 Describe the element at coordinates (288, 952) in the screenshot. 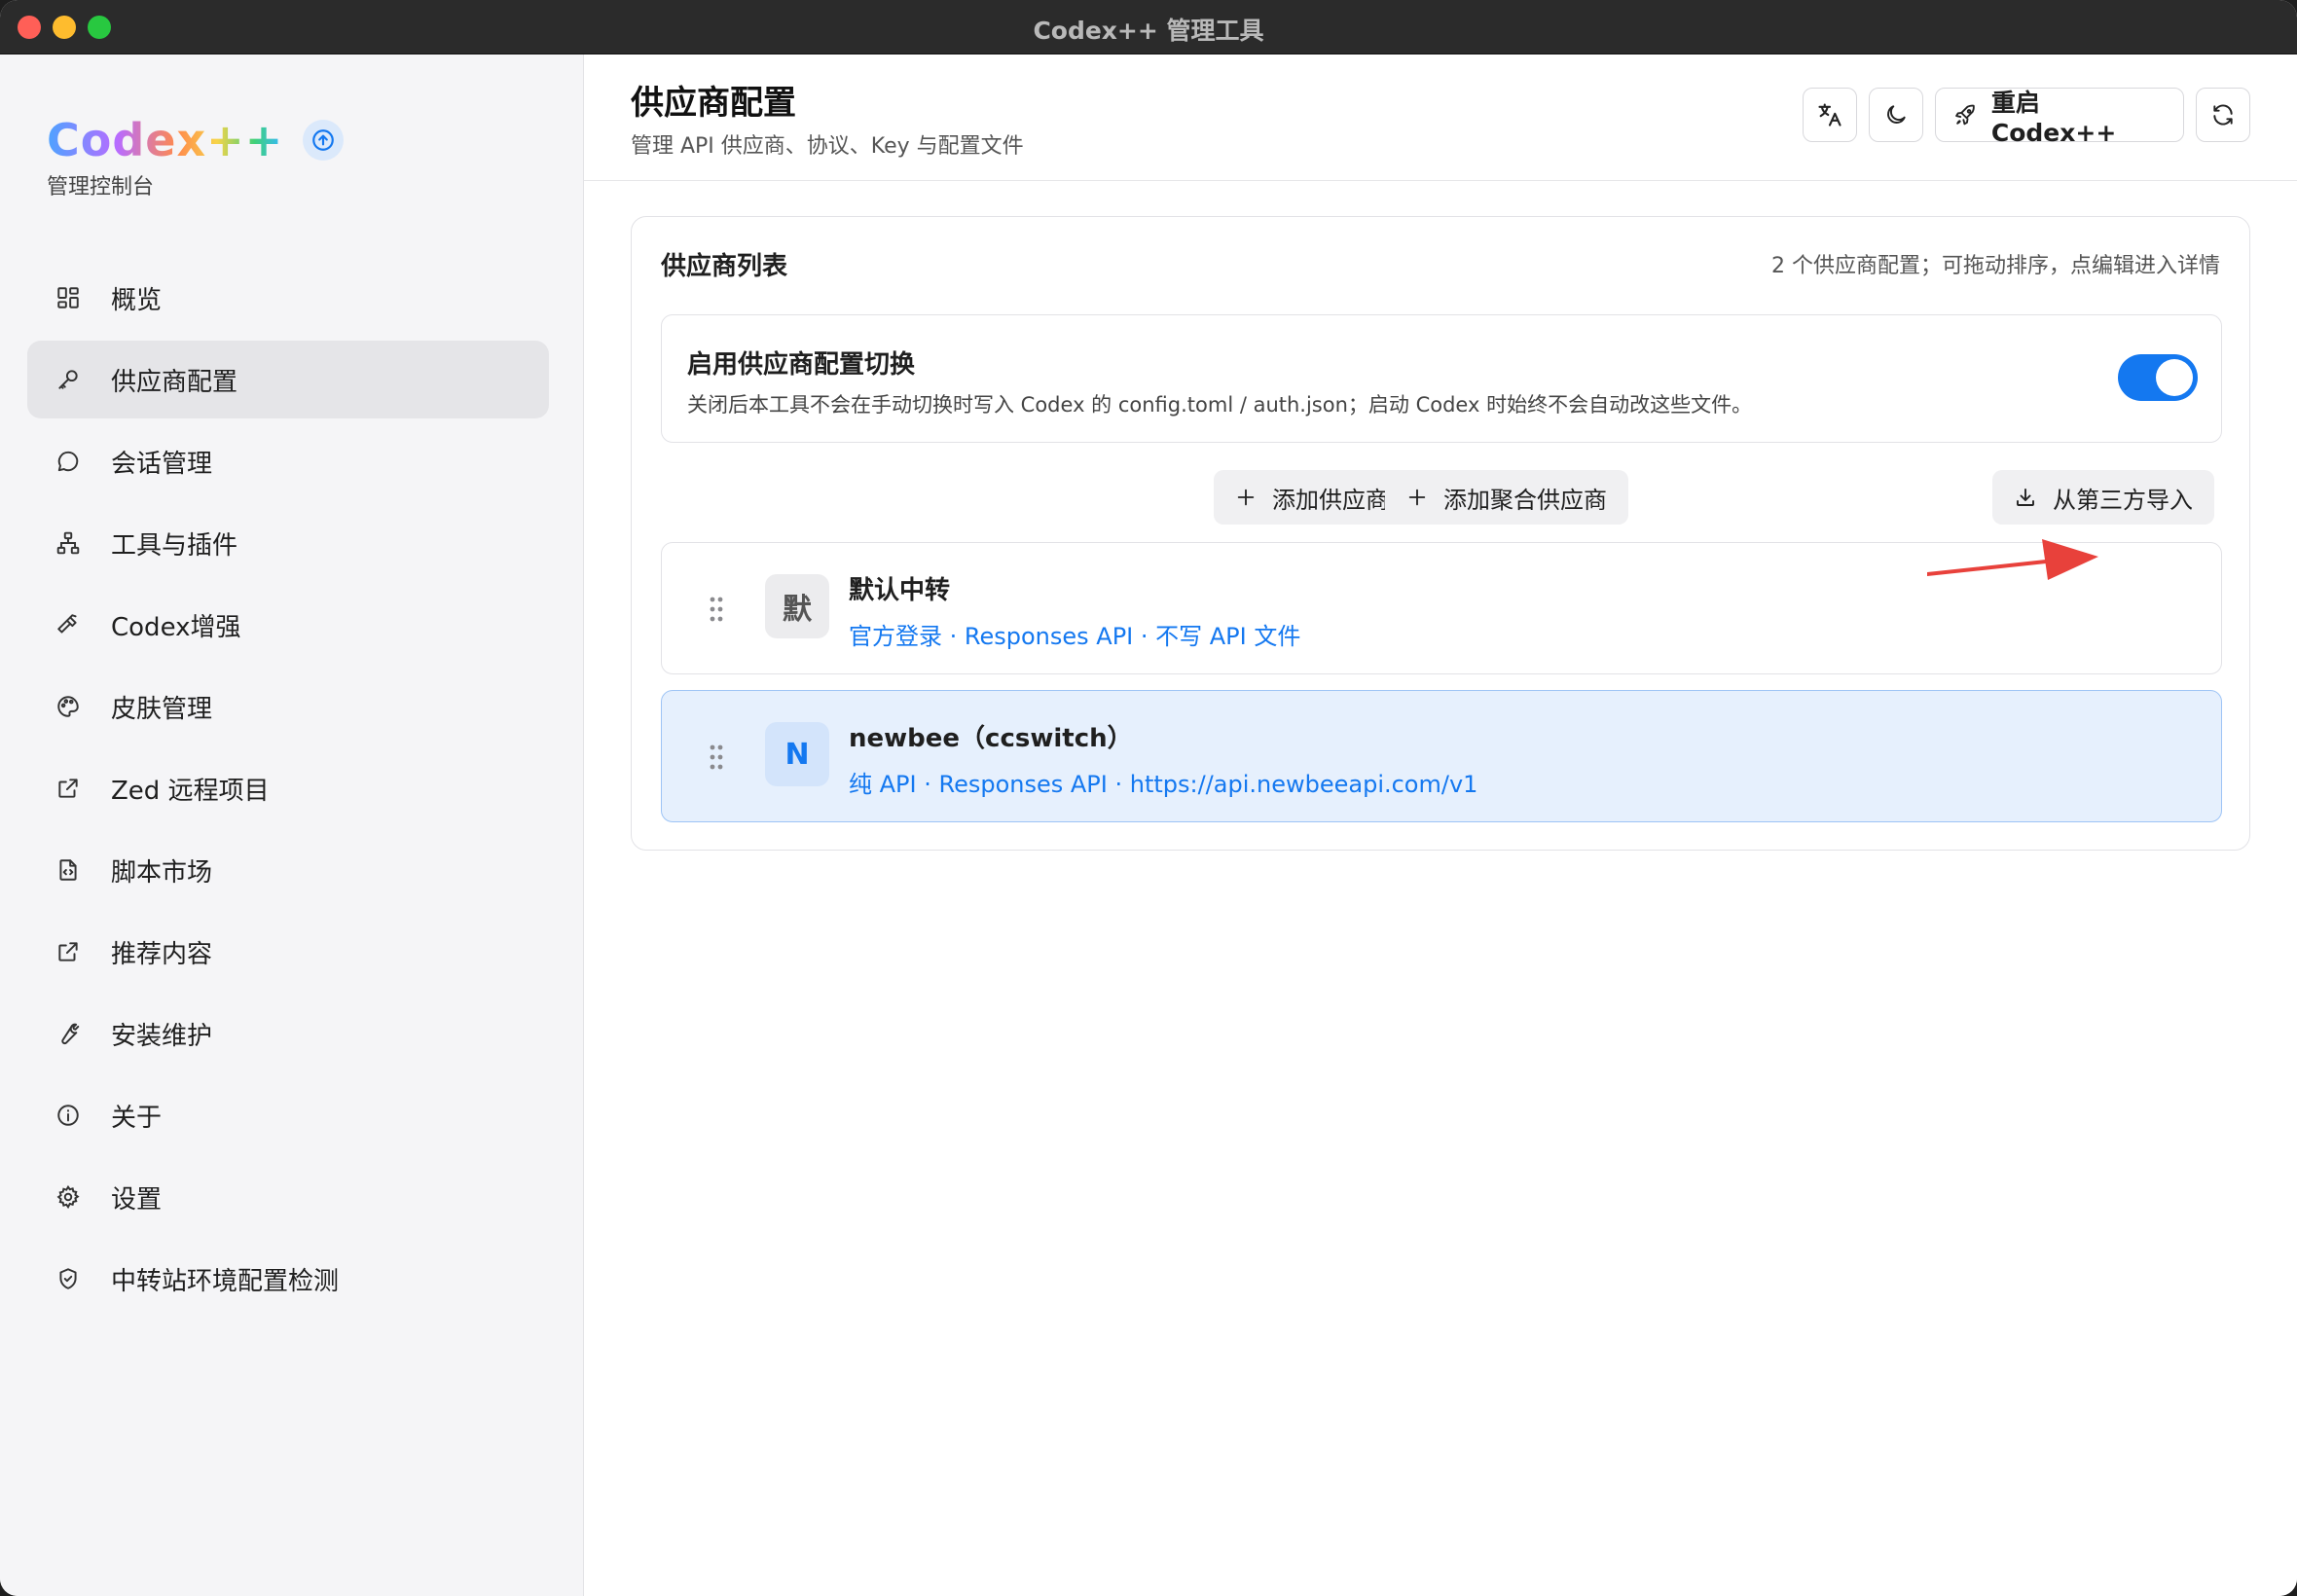

I see `sidebar-item-recommended: 推荐内容` at that location.